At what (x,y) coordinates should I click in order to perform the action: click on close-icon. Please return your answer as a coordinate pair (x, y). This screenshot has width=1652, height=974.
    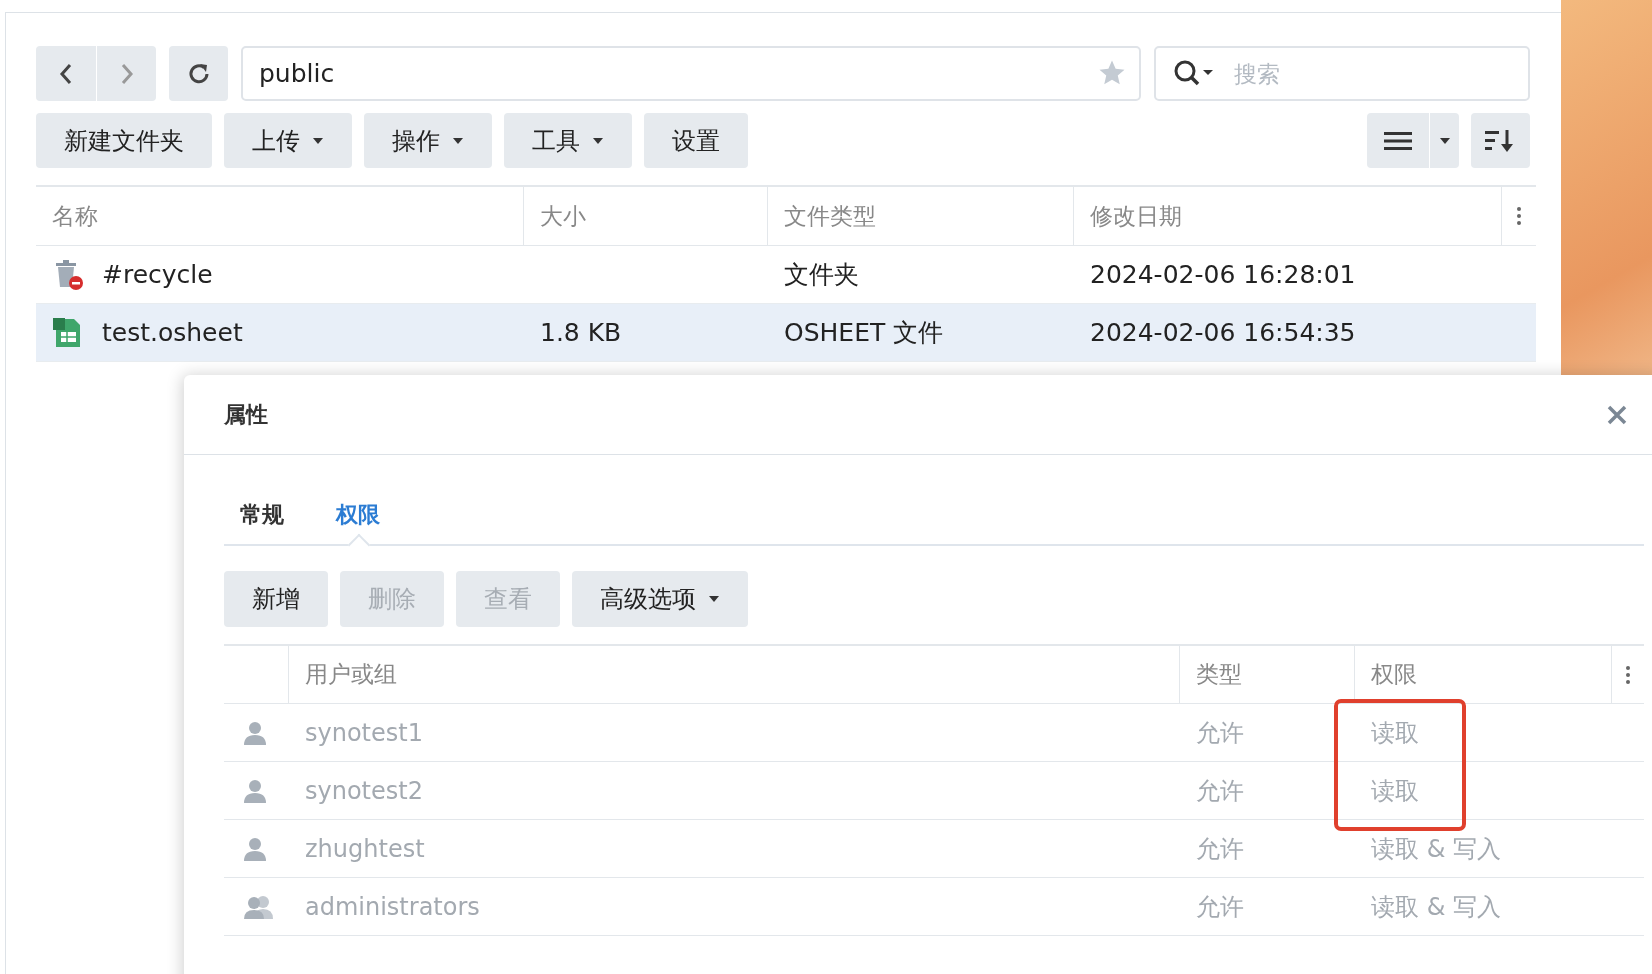
    Looking at the image, I should click on (1617, 414).